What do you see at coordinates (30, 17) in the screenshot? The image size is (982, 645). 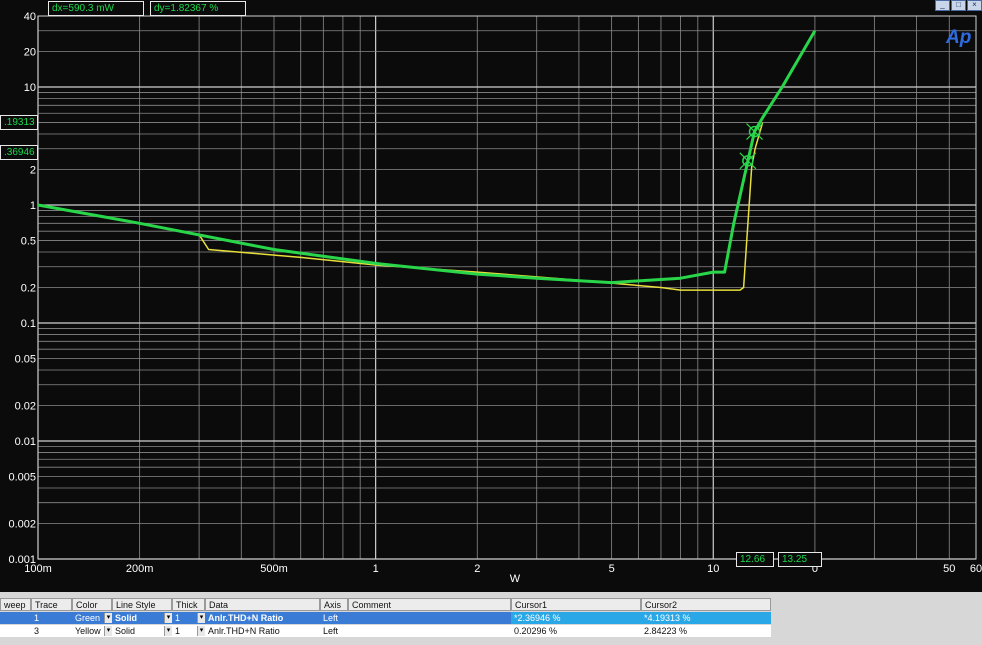 I see `y-tick-label: 40` at bounding box center [30, 17].